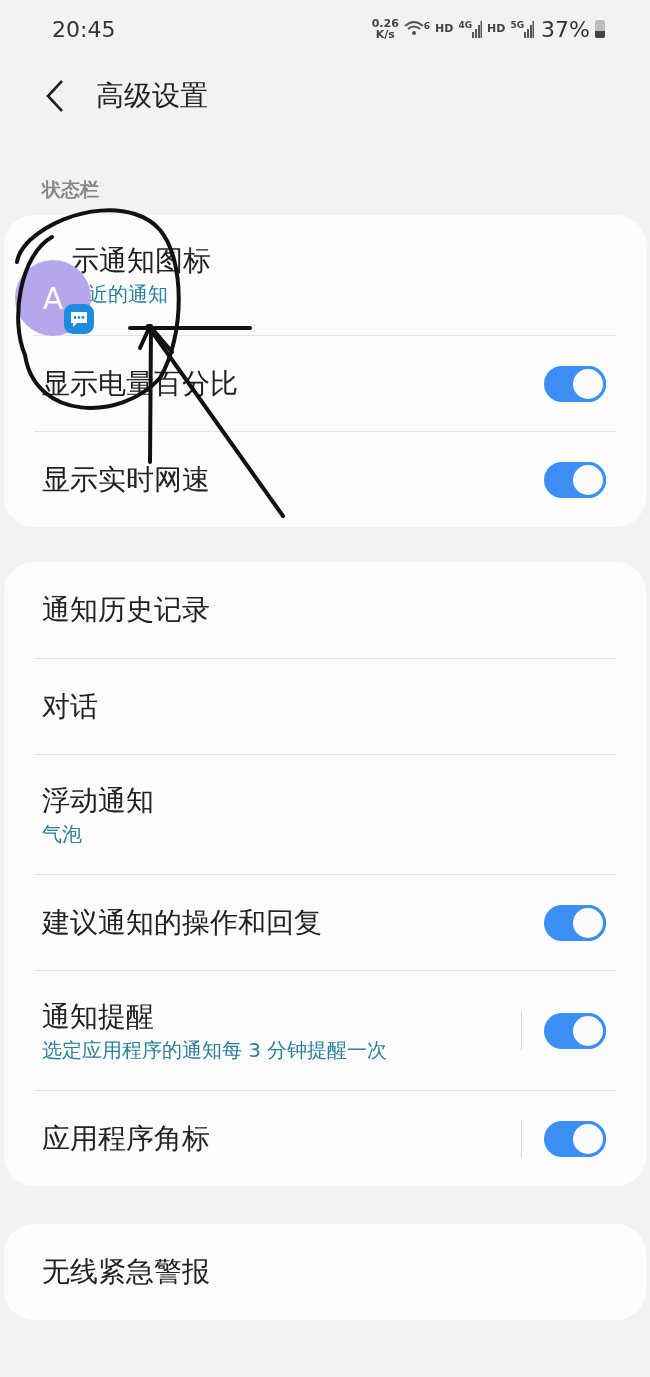 This screenshot has width=650, height=1377. I want to click on row-title: 无线紧急警报, so click(126, 1272).